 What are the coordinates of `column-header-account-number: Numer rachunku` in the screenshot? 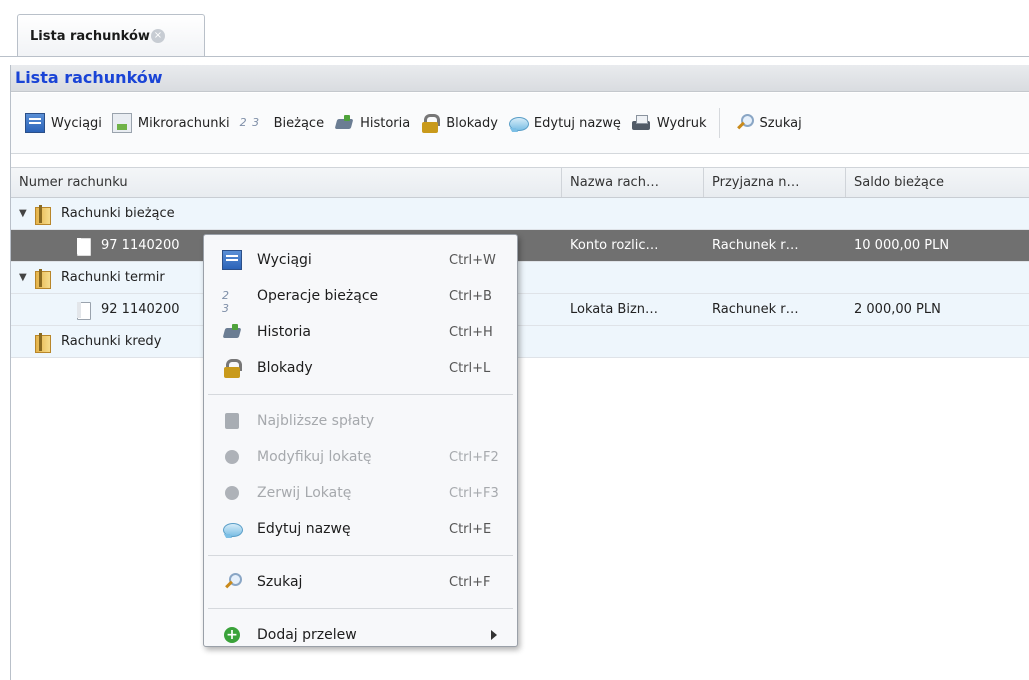 It's located at (286, 182).